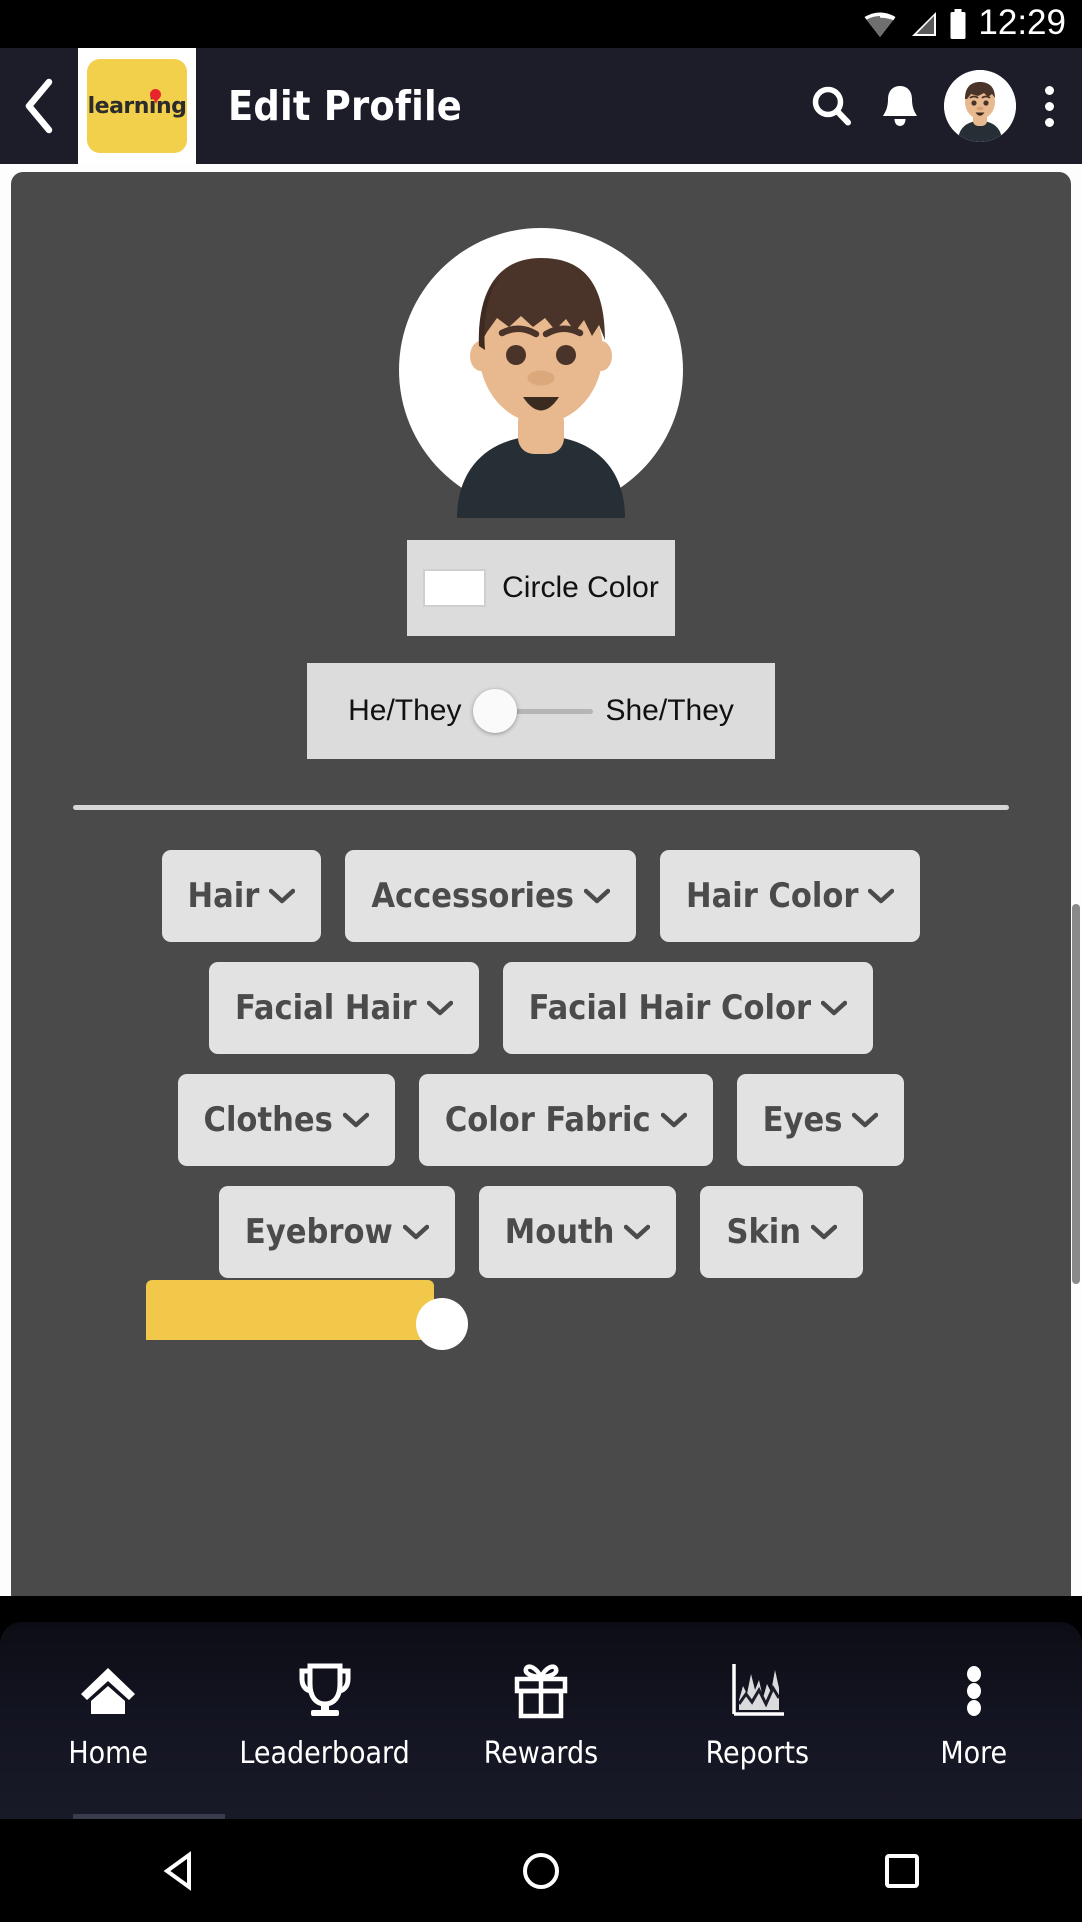  I want to click on nav-item-home: Home, so click(108, 1715).